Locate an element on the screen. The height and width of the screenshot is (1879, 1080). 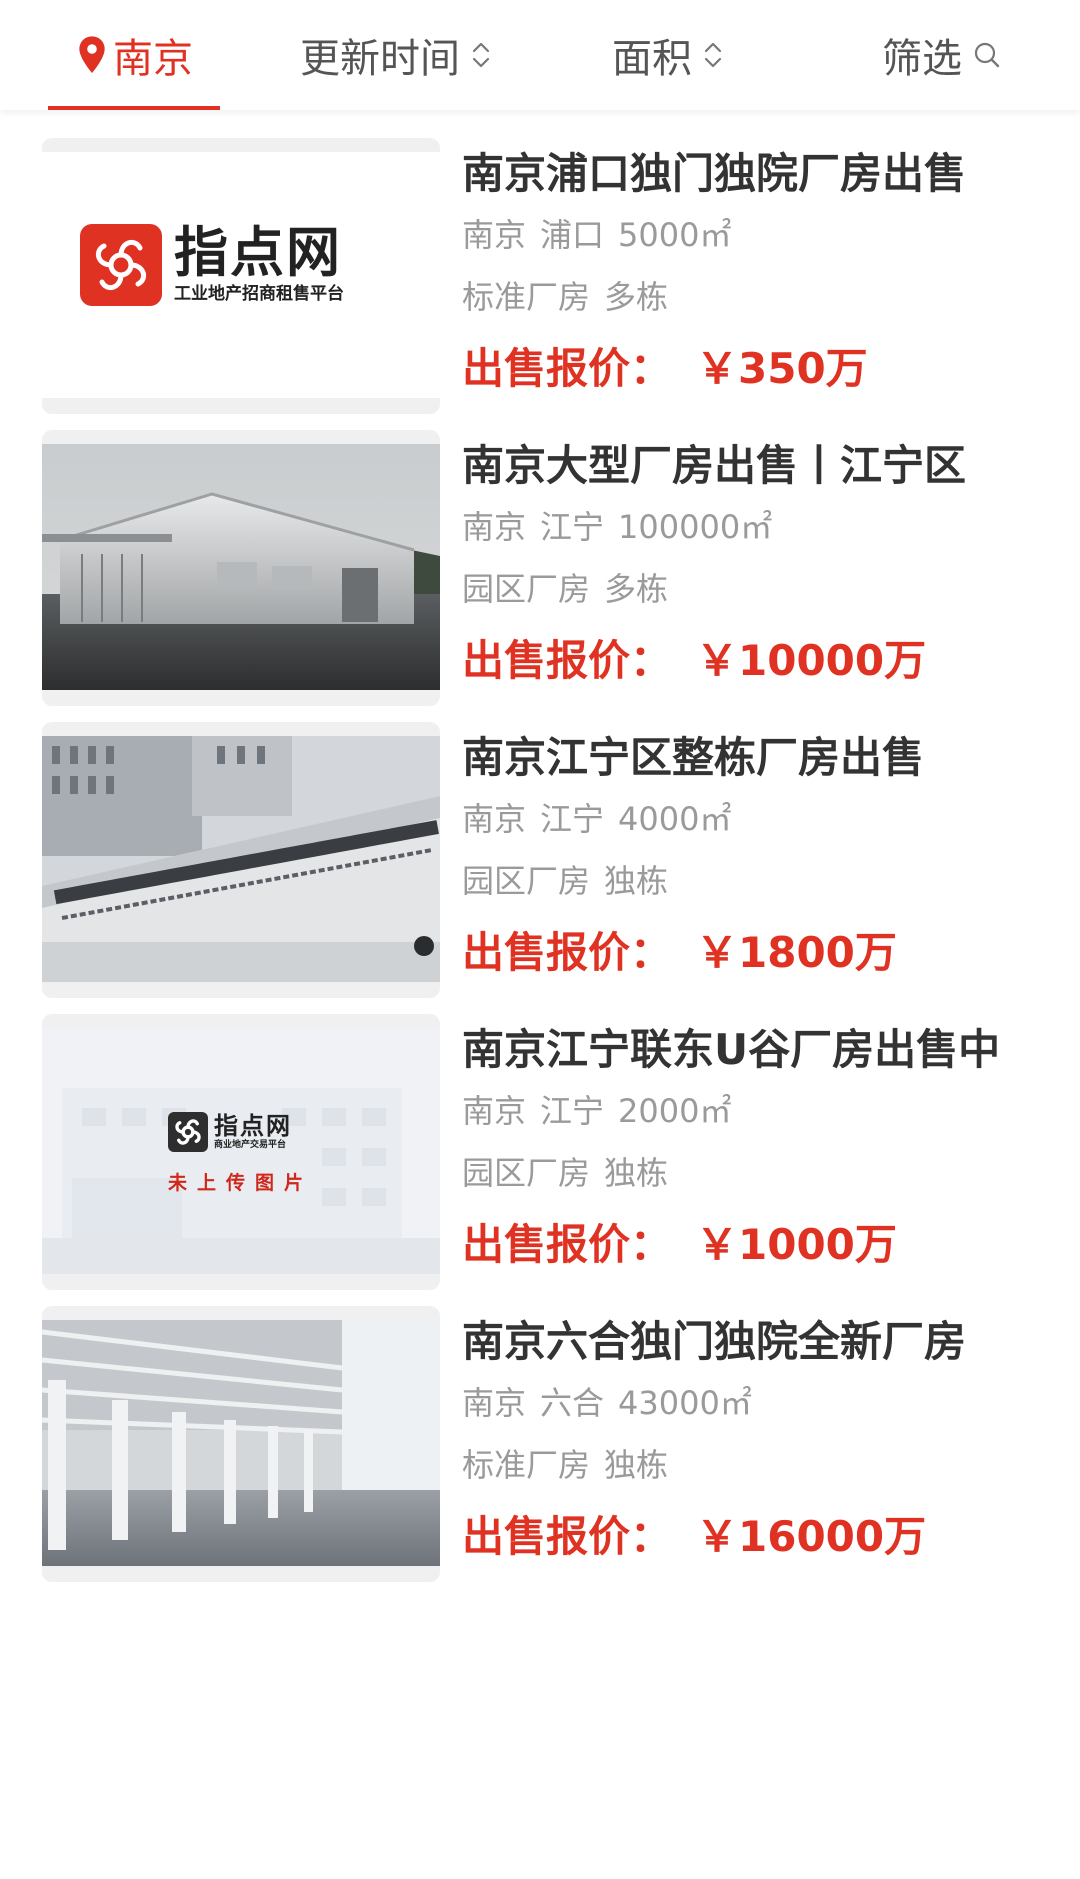
listing-price: 出售报价： ￥16000万 is located at coordinates (752, 1537).